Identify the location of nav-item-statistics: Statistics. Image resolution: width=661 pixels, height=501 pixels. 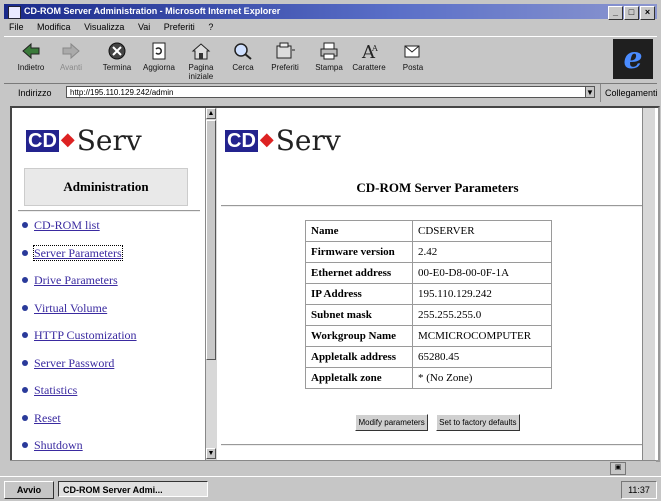
(109, 397).